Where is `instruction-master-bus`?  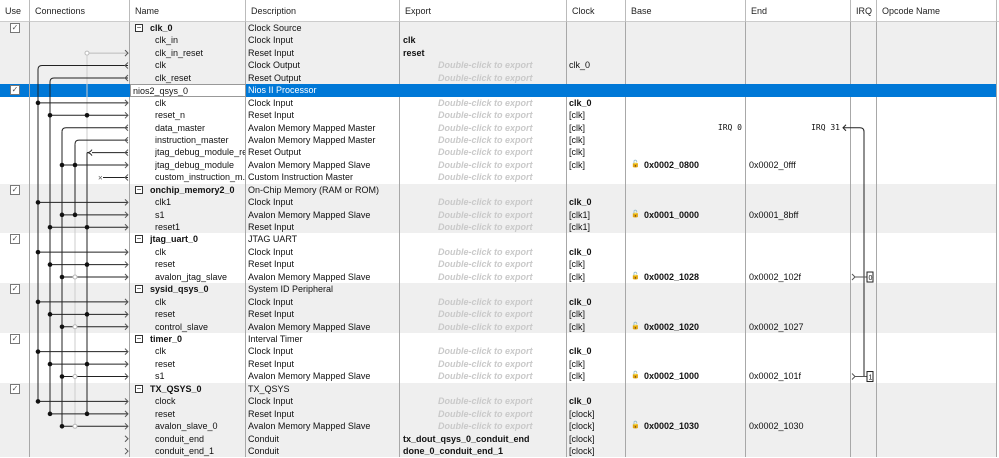
instruction-master-bus is located at coordinates (101, 142).